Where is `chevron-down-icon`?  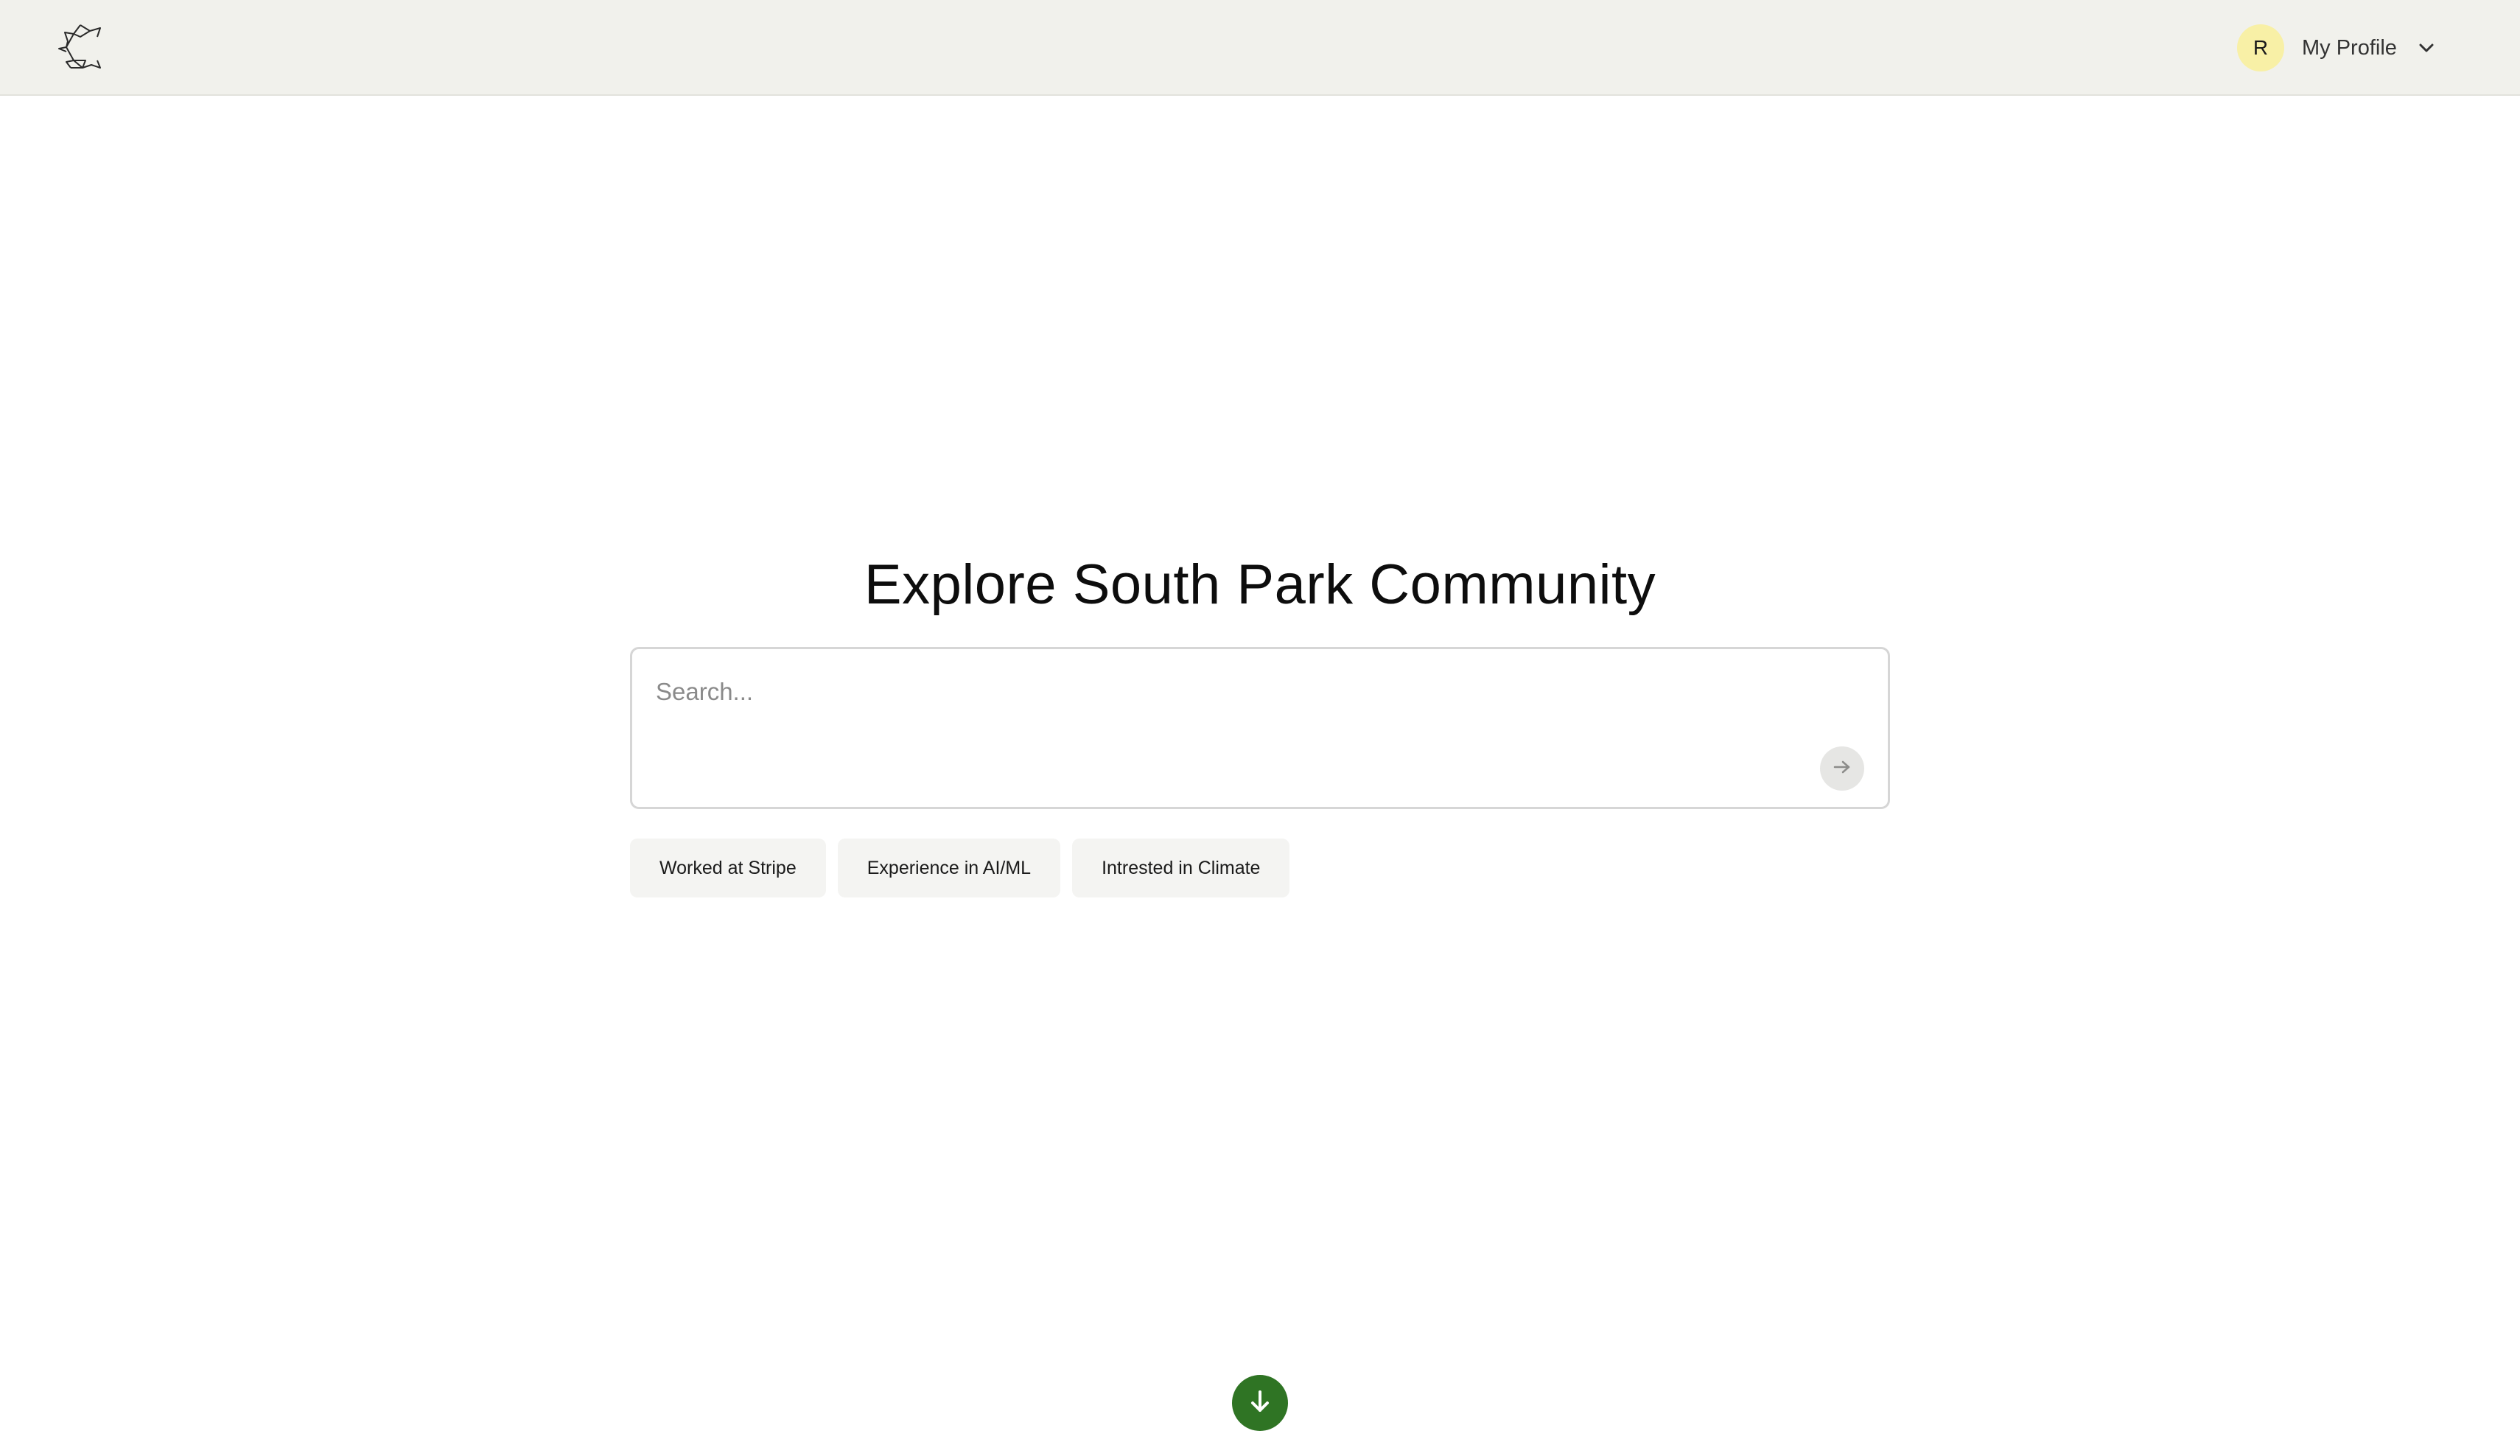 chevron-down-icon is located at coordinates (2426, 48).